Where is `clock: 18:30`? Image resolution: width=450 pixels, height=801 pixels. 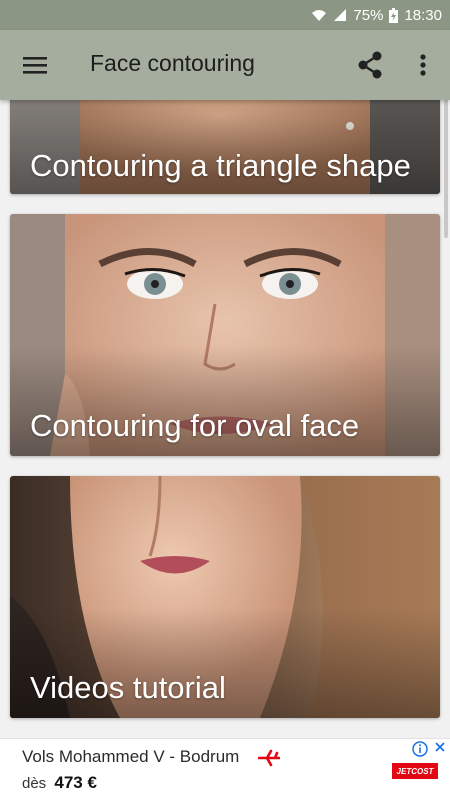
clock: 18:30 is located at coordinates (423, 15).